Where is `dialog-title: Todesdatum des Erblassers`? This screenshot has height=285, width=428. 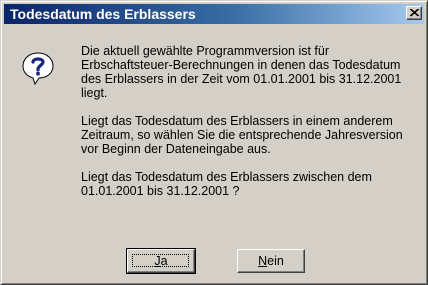 dialog-title: Todesdatum des Erblassers is located at coordinates (103, 14).